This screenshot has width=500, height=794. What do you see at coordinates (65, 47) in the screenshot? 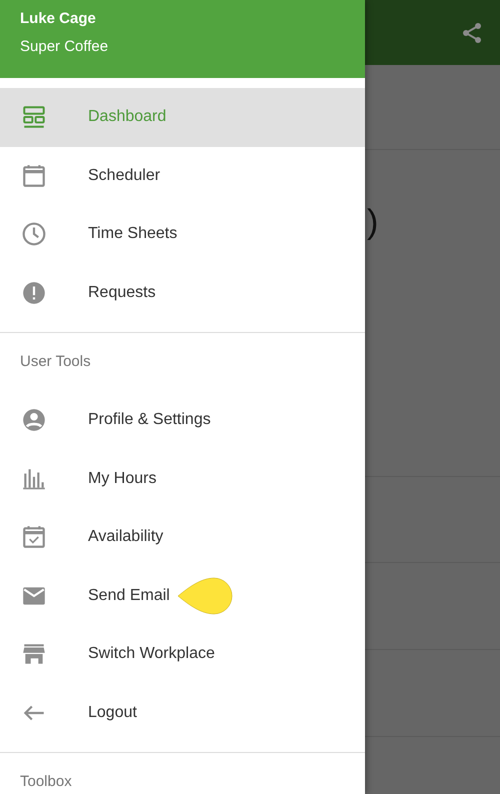
I see `workplace-name: Super Coffee` at bounding box center [65, 47].